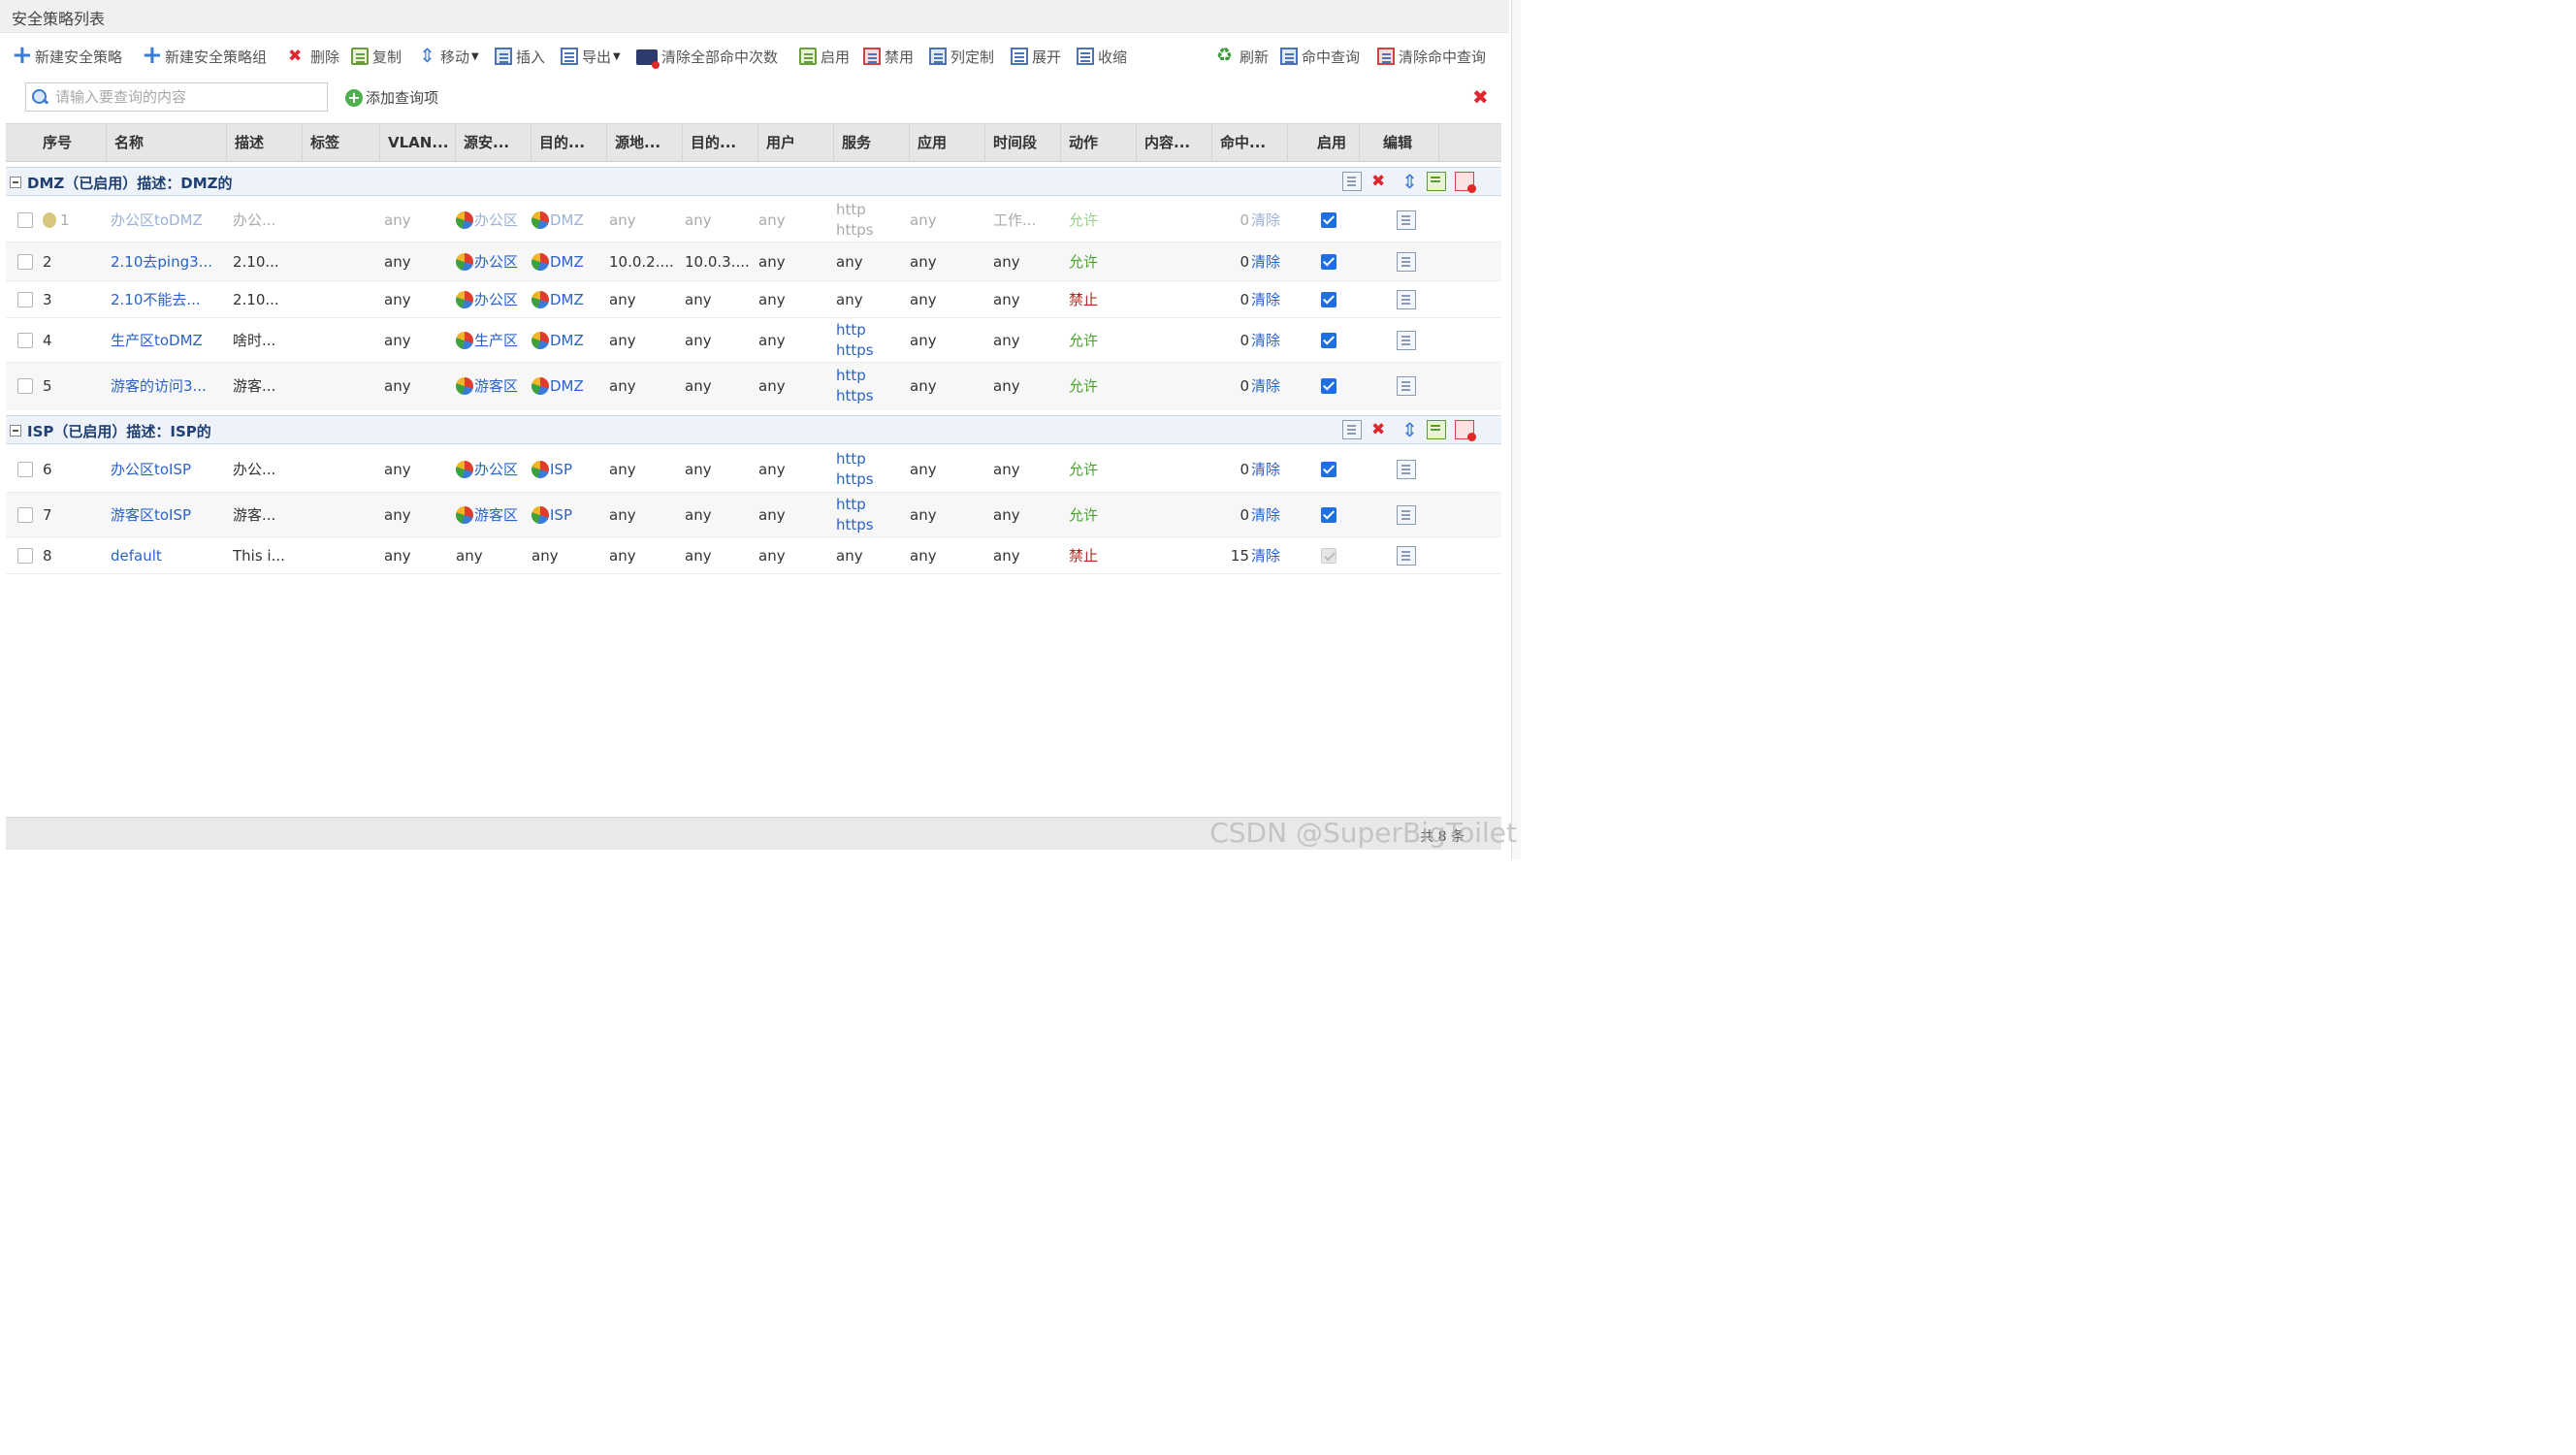 The image size is (2576, 1455). What do you see at coordinates (191, 97) in the screenshot?
I see `search-input` at bounding box center [191, 97].